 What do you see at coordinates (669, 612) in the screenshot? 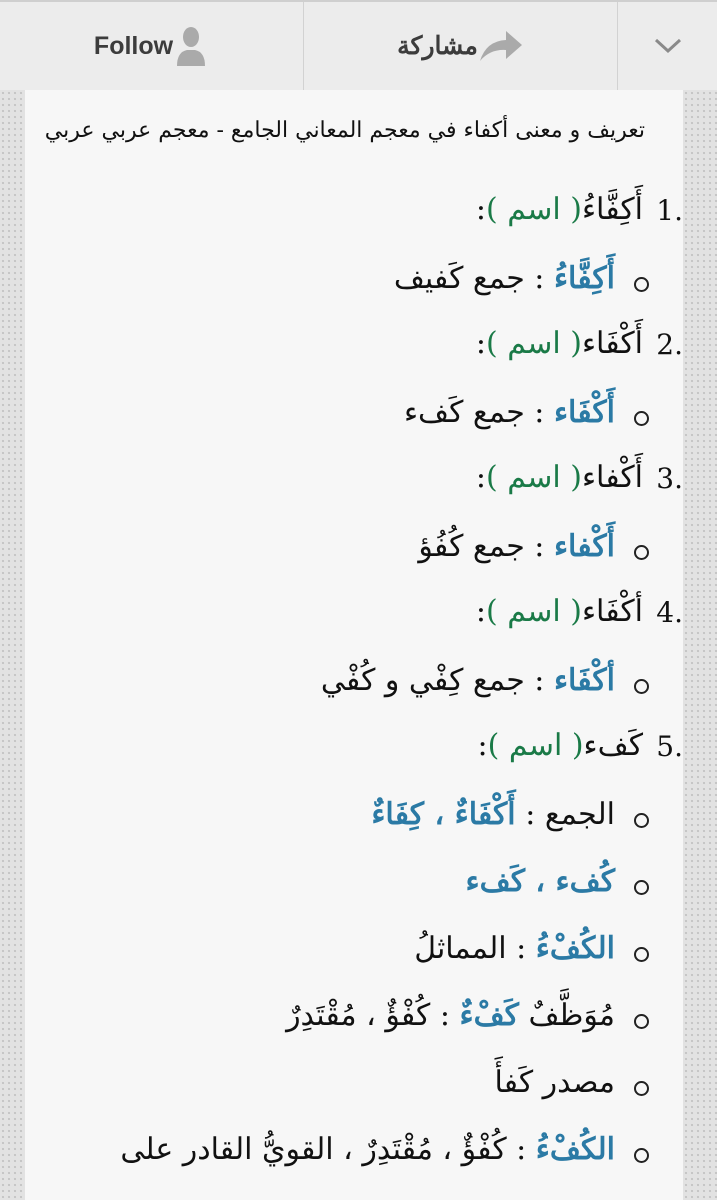
I see `entry-number: 4.` at bounding box center [669, 612].